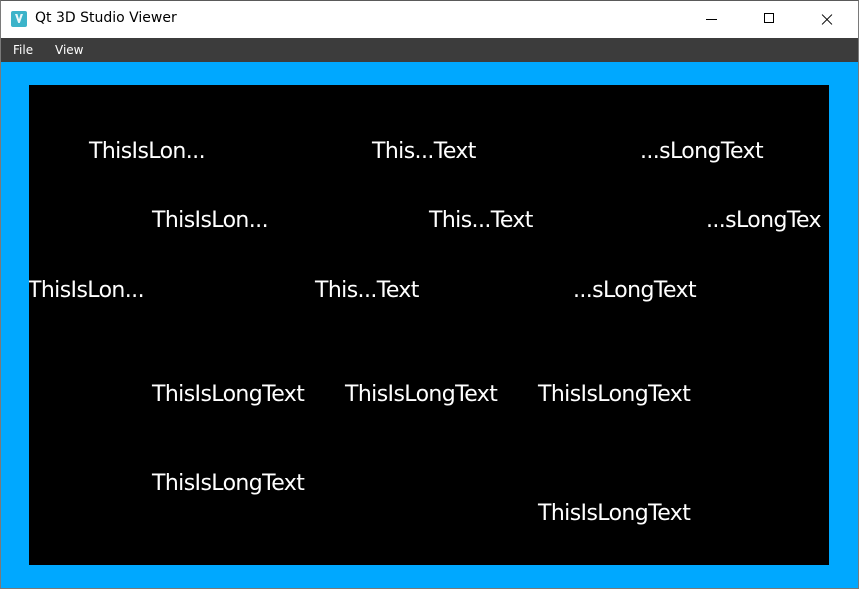 This screenshot has height=589, width=859. I want to click on app-icon, so click(19, 19).